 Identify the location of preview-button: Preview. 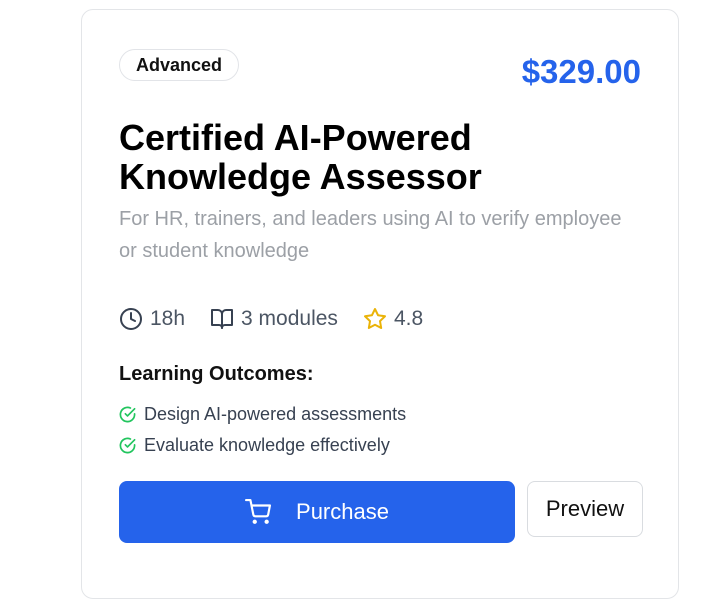
(585, 509).